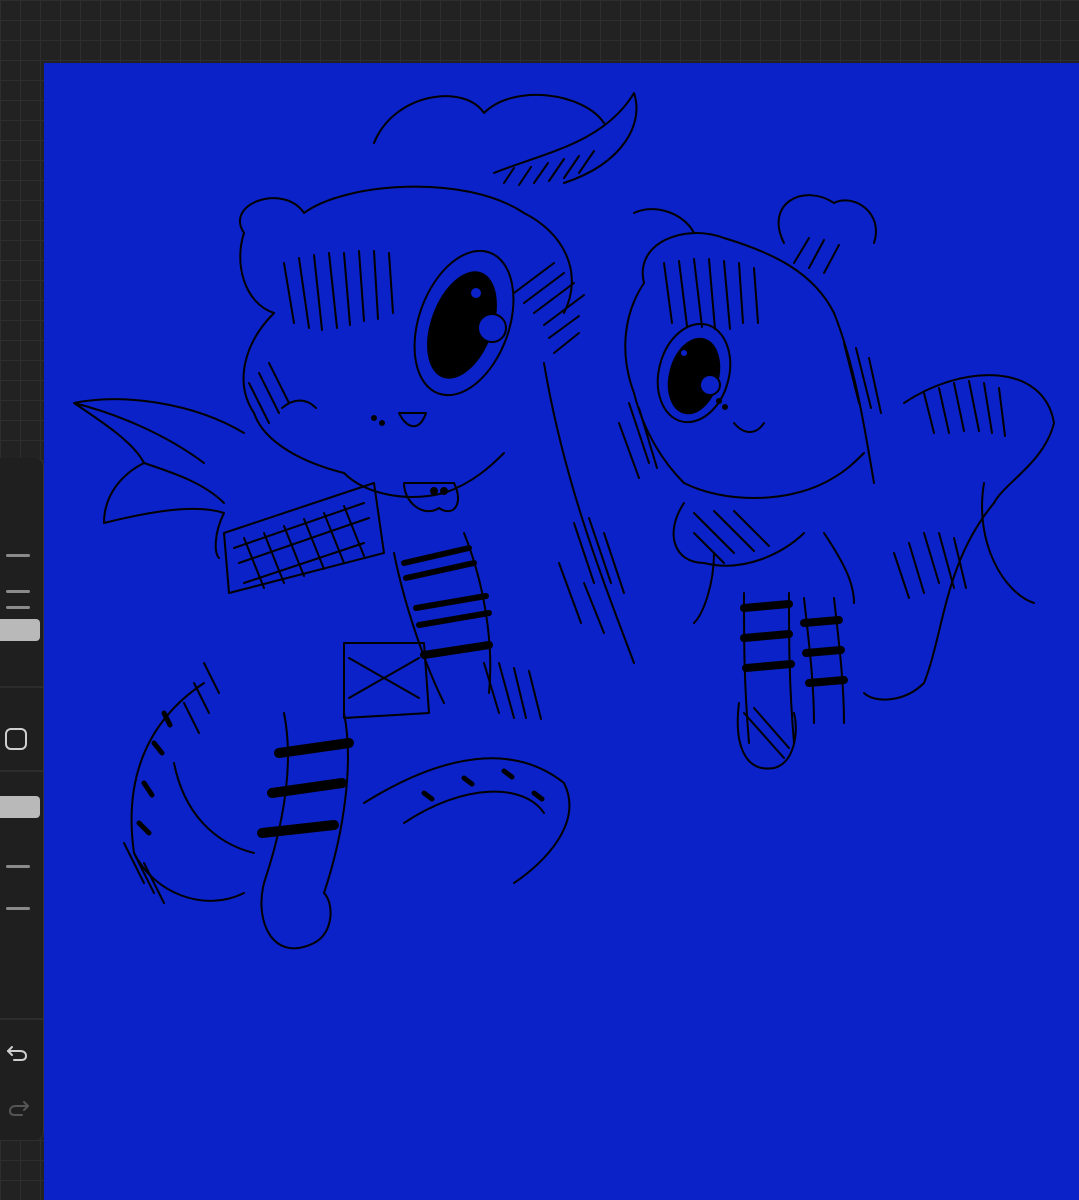  I want to click on brush-size-slider, so click(20, 630).